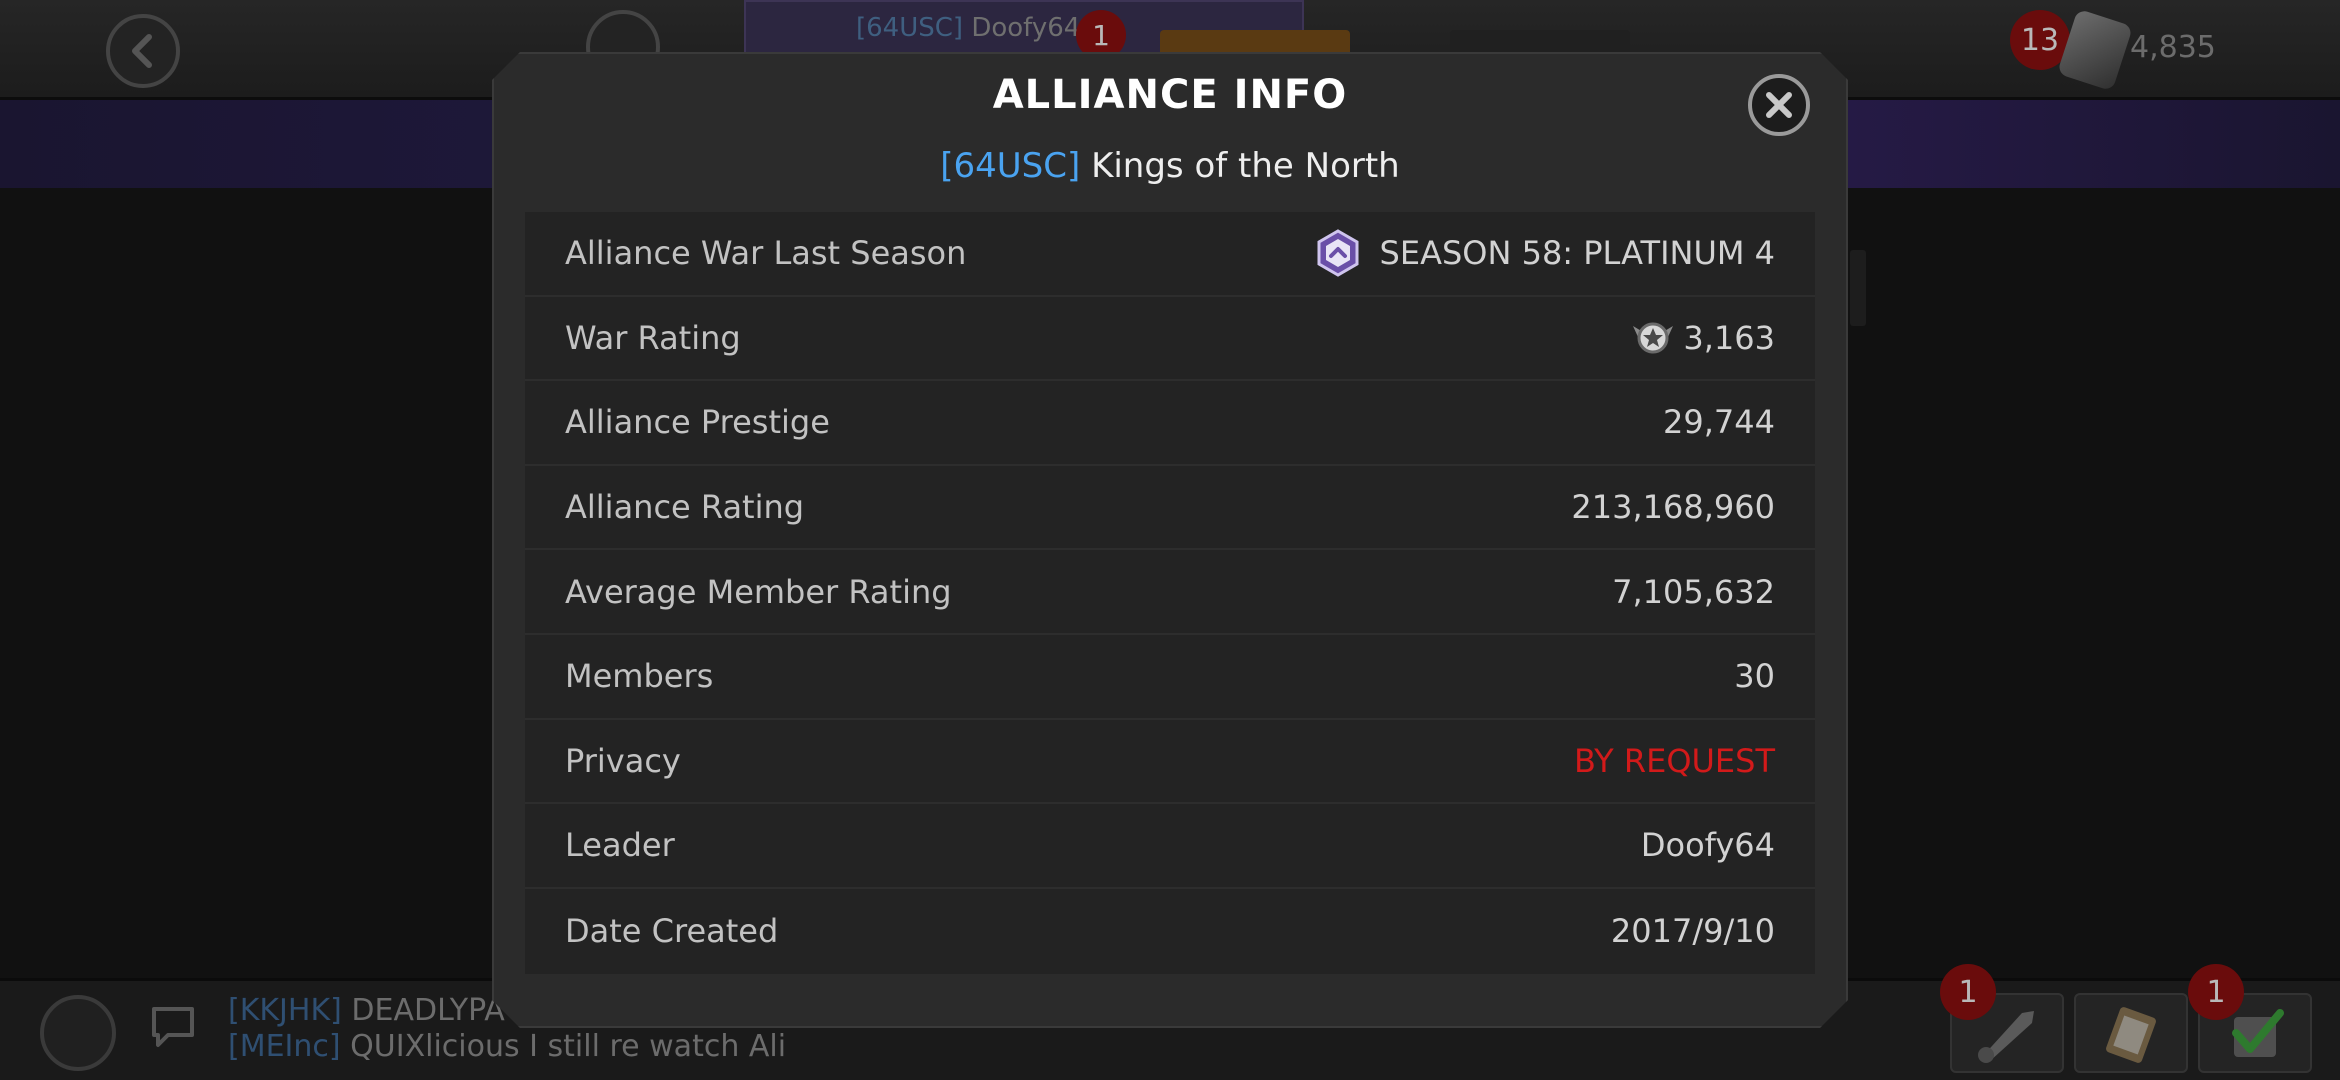 The height and width of the screenshot is (1080, 2340). What do you see at coordinates (620, 845) in the screenshot?
I see `row-label: Leader` at bounding box center [620, 845].